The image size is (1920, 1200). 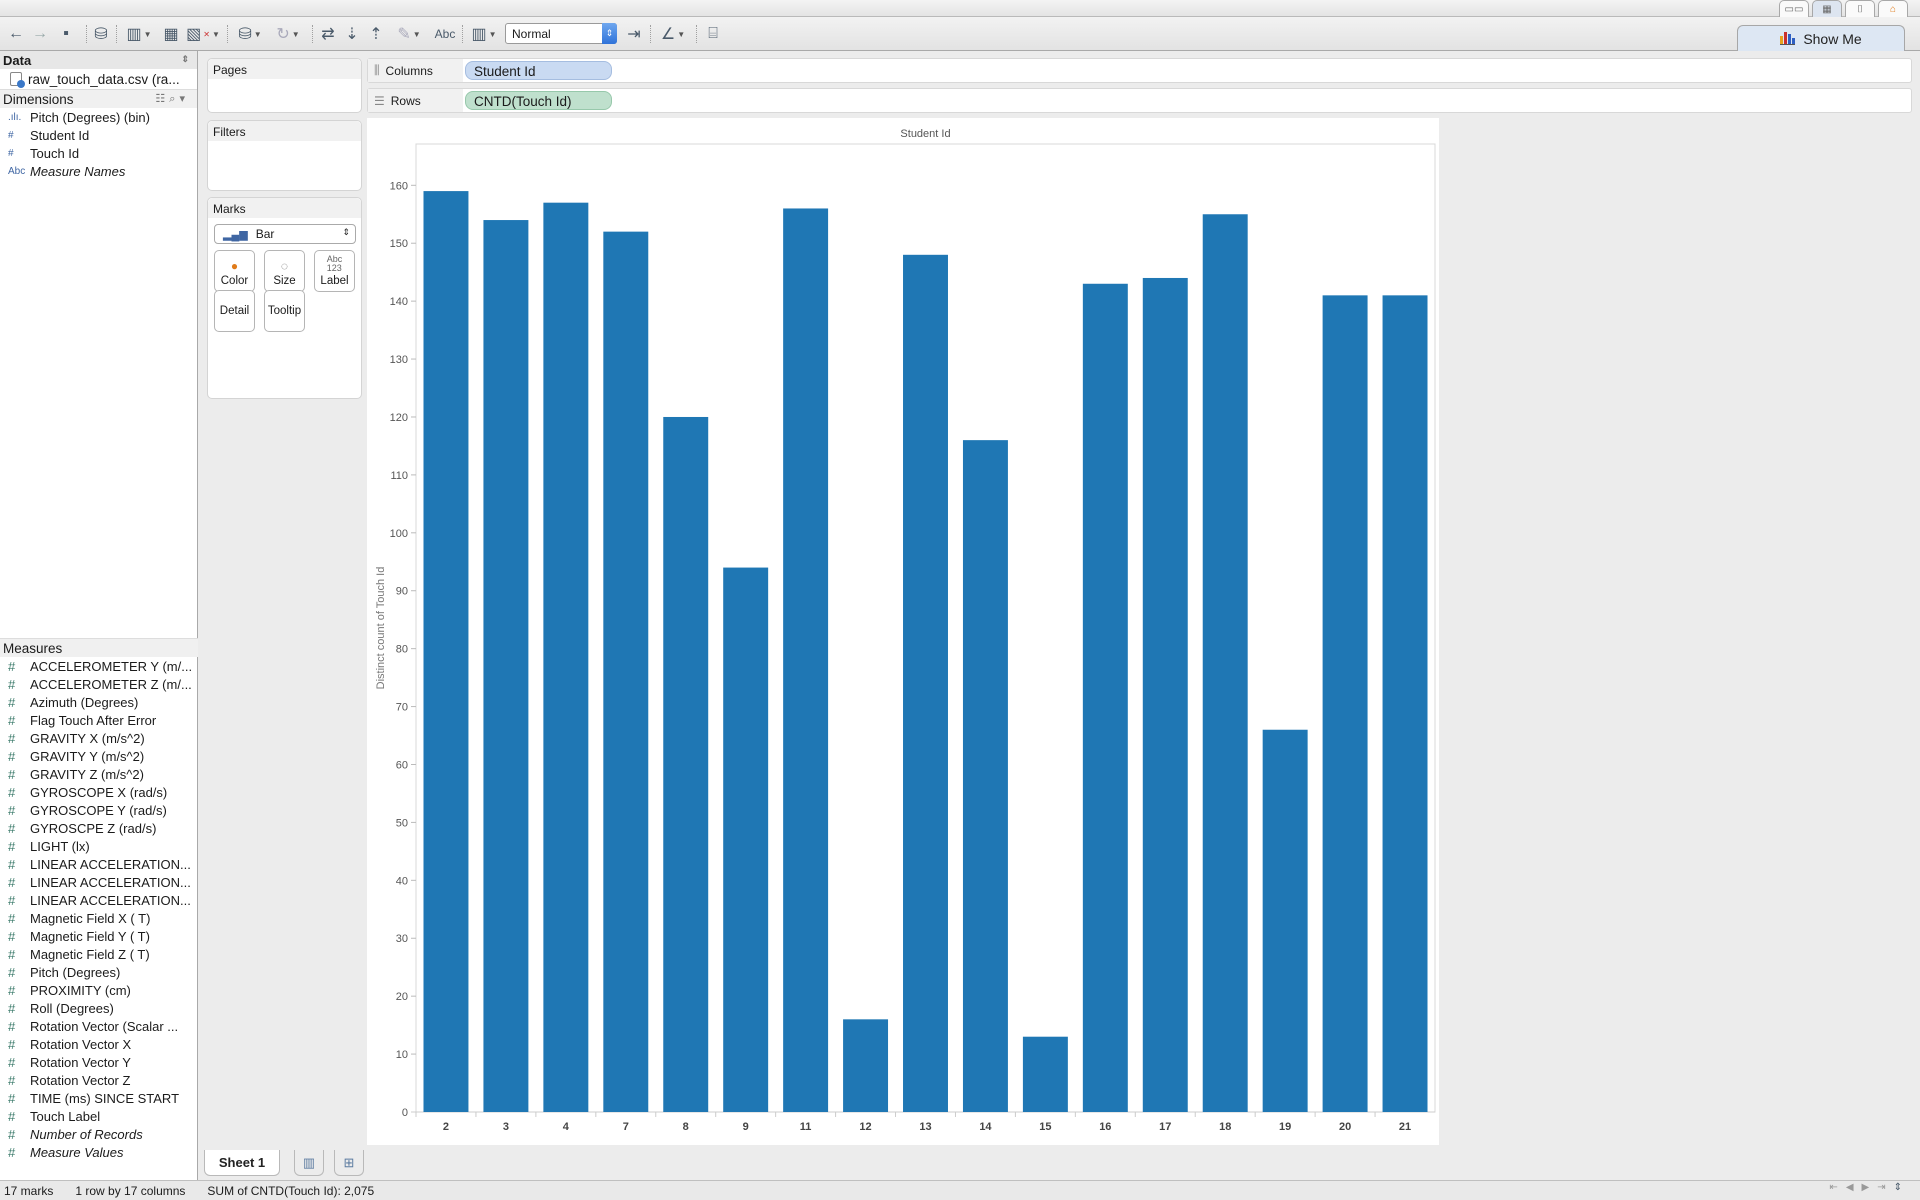 What do you see at coordinates (309, 1163) in the screenshot?
I see `new-worksheet-tab-icon: ▥` at bounding box center [309, 1163].